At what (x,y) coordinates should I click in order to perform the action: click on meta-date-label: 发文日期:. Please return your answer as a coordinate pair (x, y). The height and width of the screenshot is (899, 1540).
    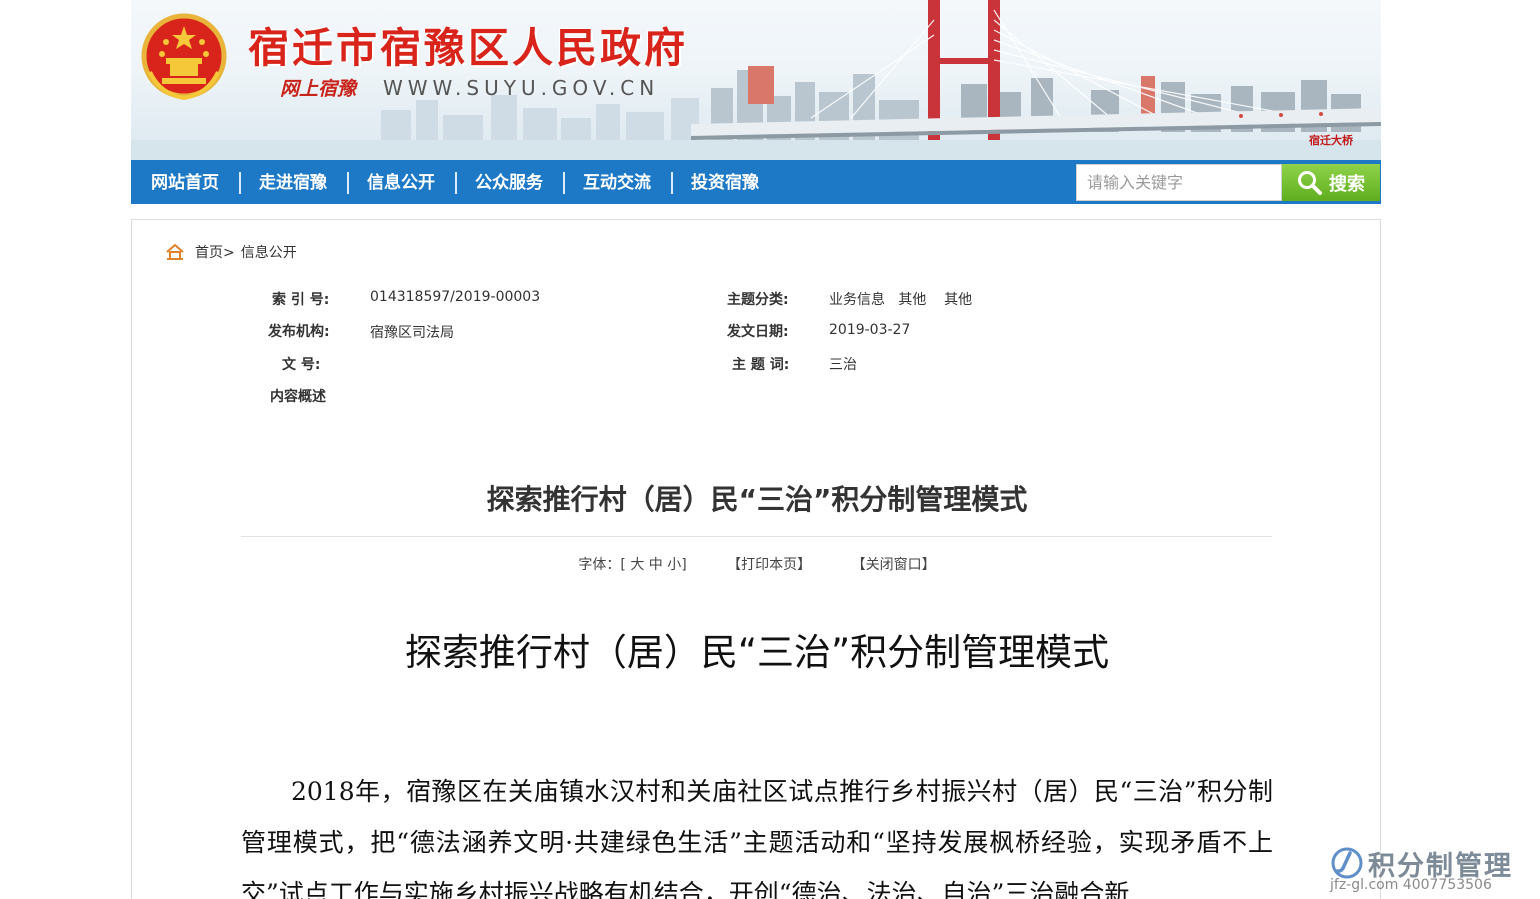
    Looking at the image, I should click on (758, 332).